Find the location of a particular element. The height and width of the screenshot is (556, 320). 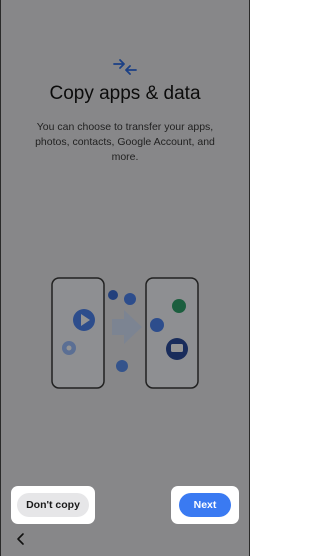

phone-transfer-illustration is located at coordinates (125, 333).